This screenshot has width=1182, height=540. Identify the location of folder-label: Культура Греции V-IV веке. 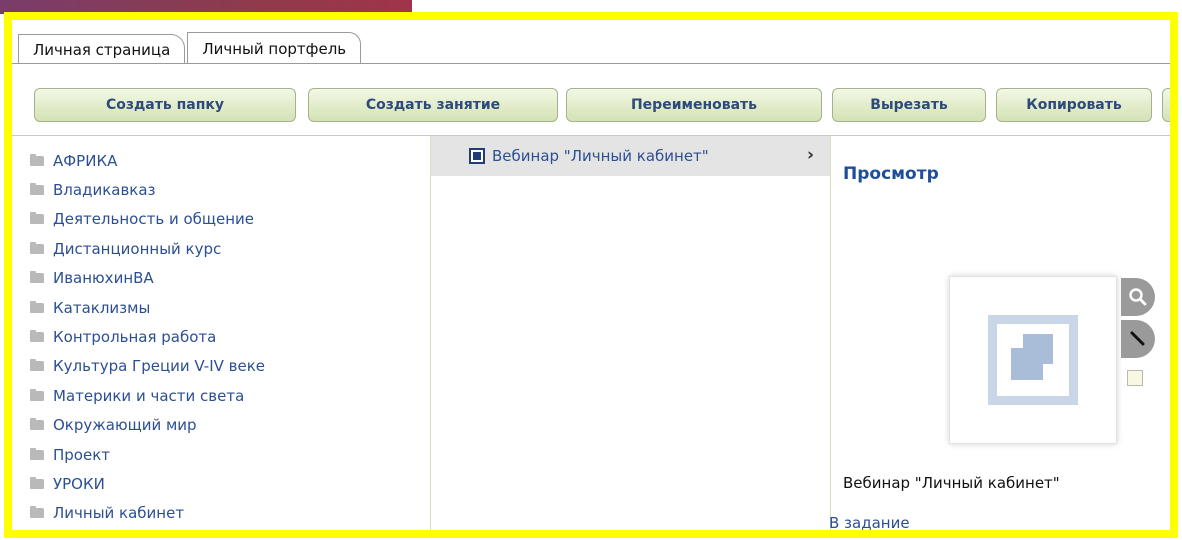
(159, 366).